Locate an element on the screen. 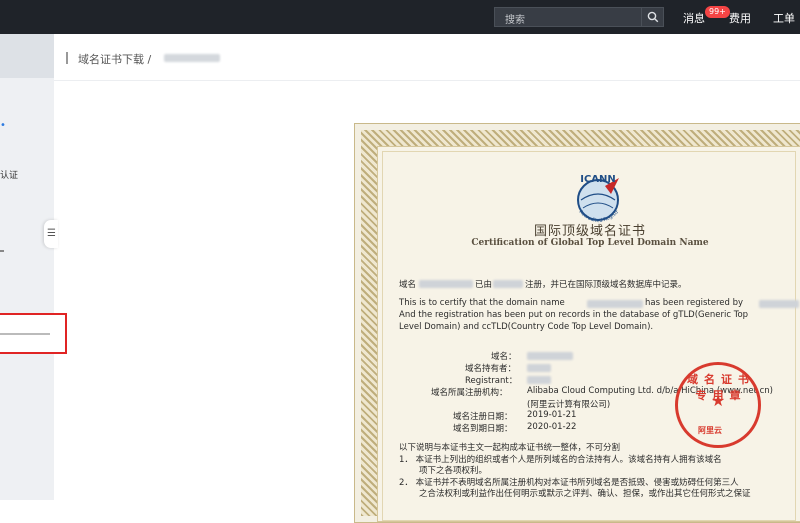  ticket-link: 工单 is located at coordinates (784, 18).